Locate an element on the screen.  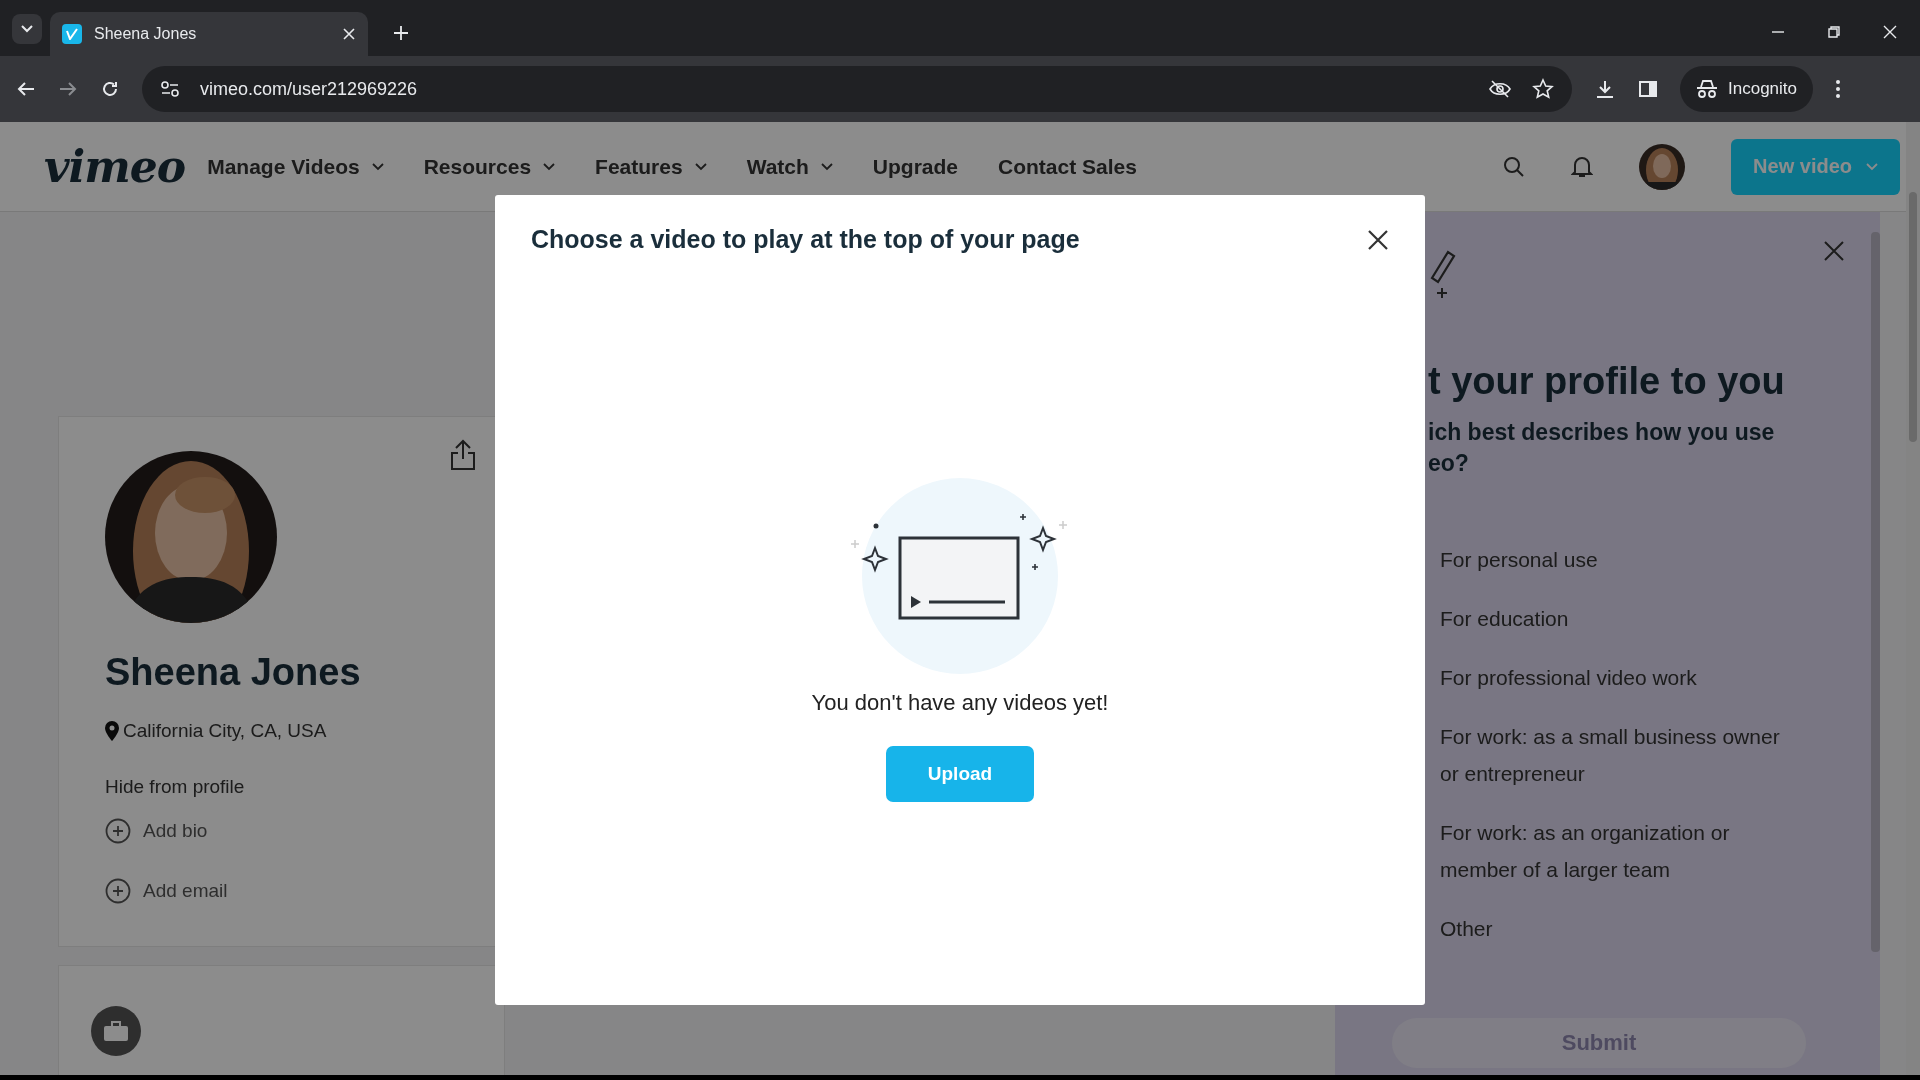
location-text: California City, CA, USA is located at coordinates (225, 731).